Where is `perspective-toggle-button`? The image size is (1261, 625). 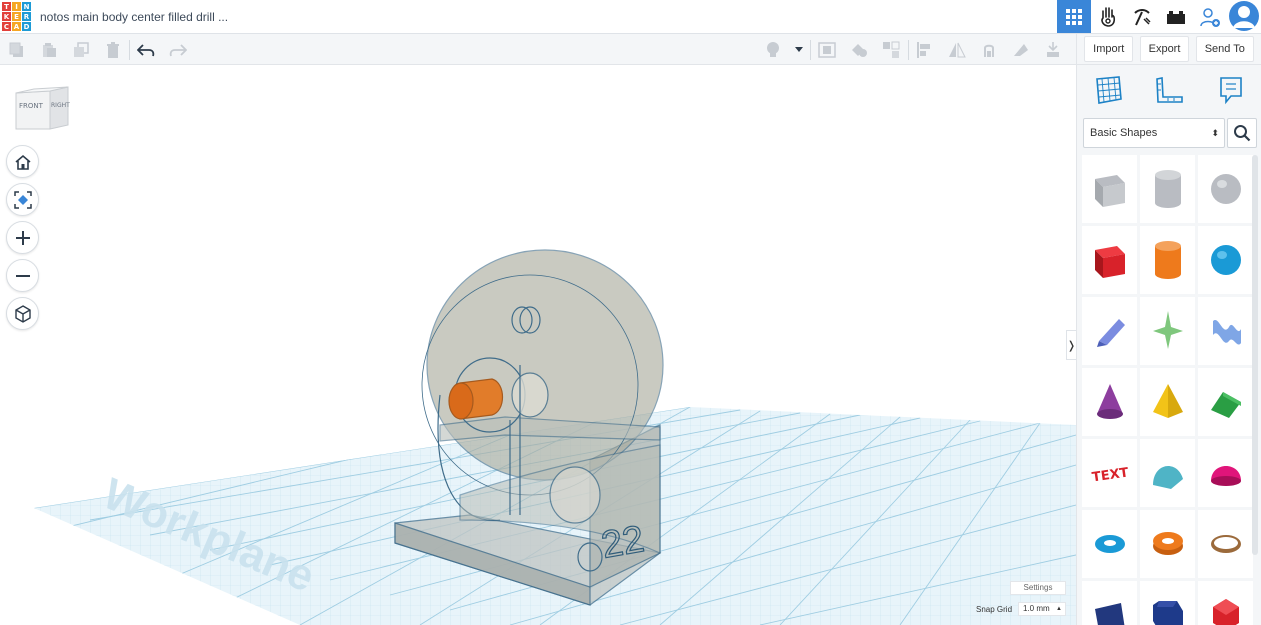 perspective-toggle-button is located at coordinates (22, 313).